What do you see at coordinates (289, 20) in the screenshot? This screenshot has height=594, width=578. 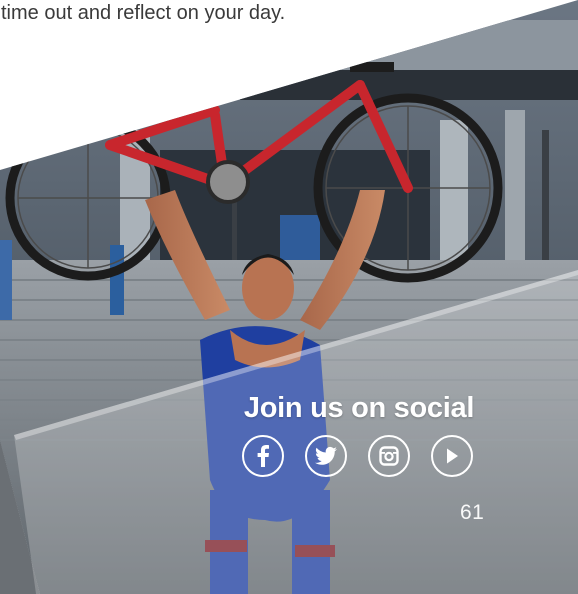 I see `intro-text-block: time out and reflect on your day.` at bounding box center [289, 20].